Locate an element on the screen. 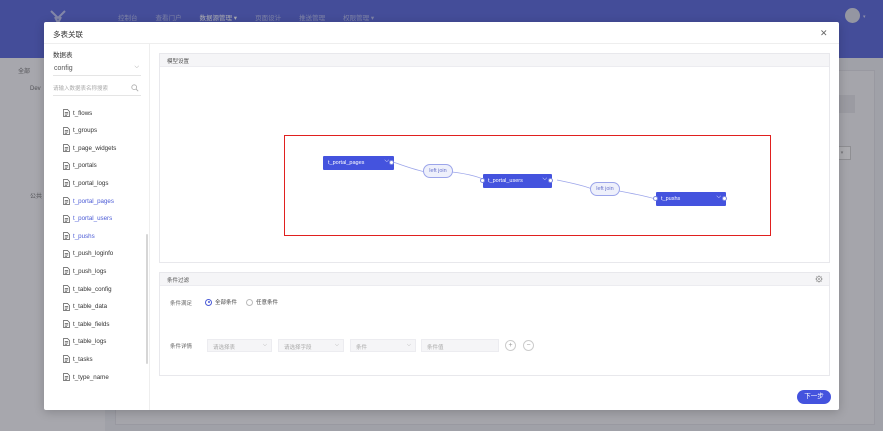  table-list-item: t_table_logs is located at coordinates (84, 342).